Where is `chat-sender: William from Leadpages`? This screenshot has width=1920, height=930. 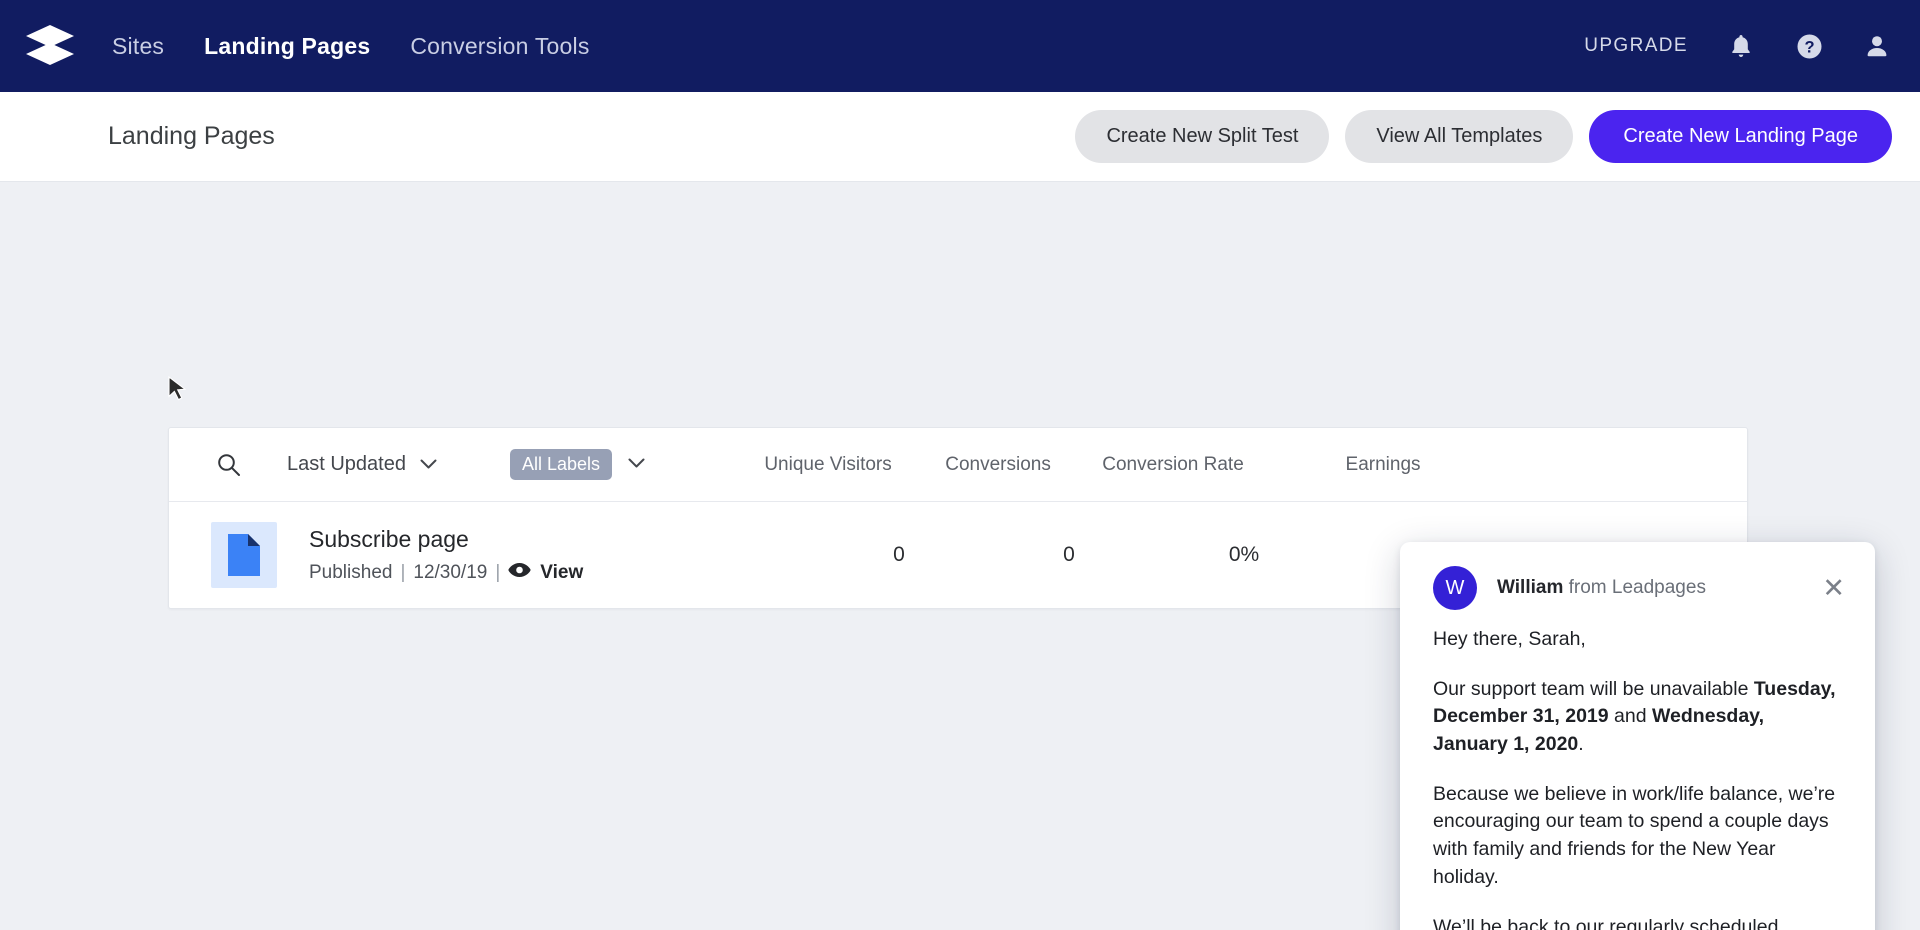
chat-sender: William from Leadpages is located at coordinates (1601, 588).